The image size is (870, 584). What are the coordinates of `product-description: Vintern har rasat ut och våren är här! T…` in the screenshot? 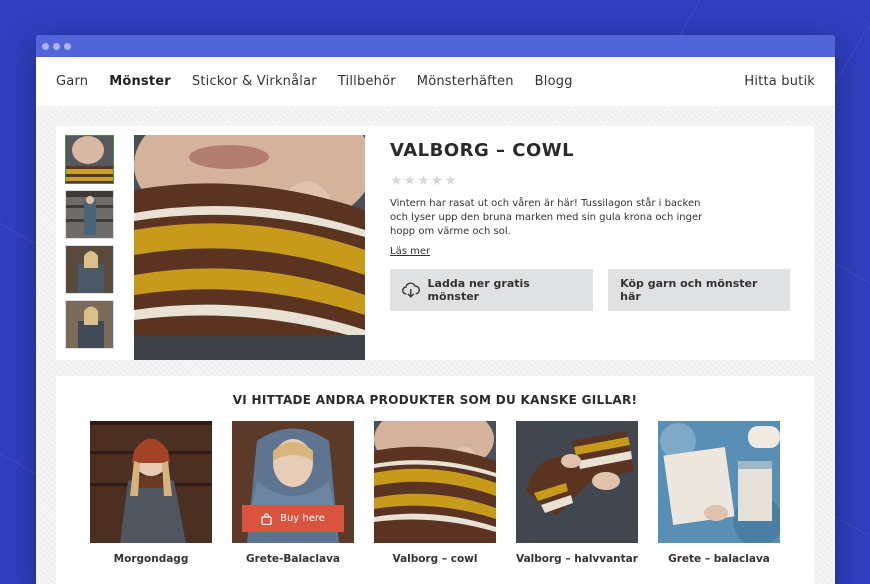 It's located at (546, 217).